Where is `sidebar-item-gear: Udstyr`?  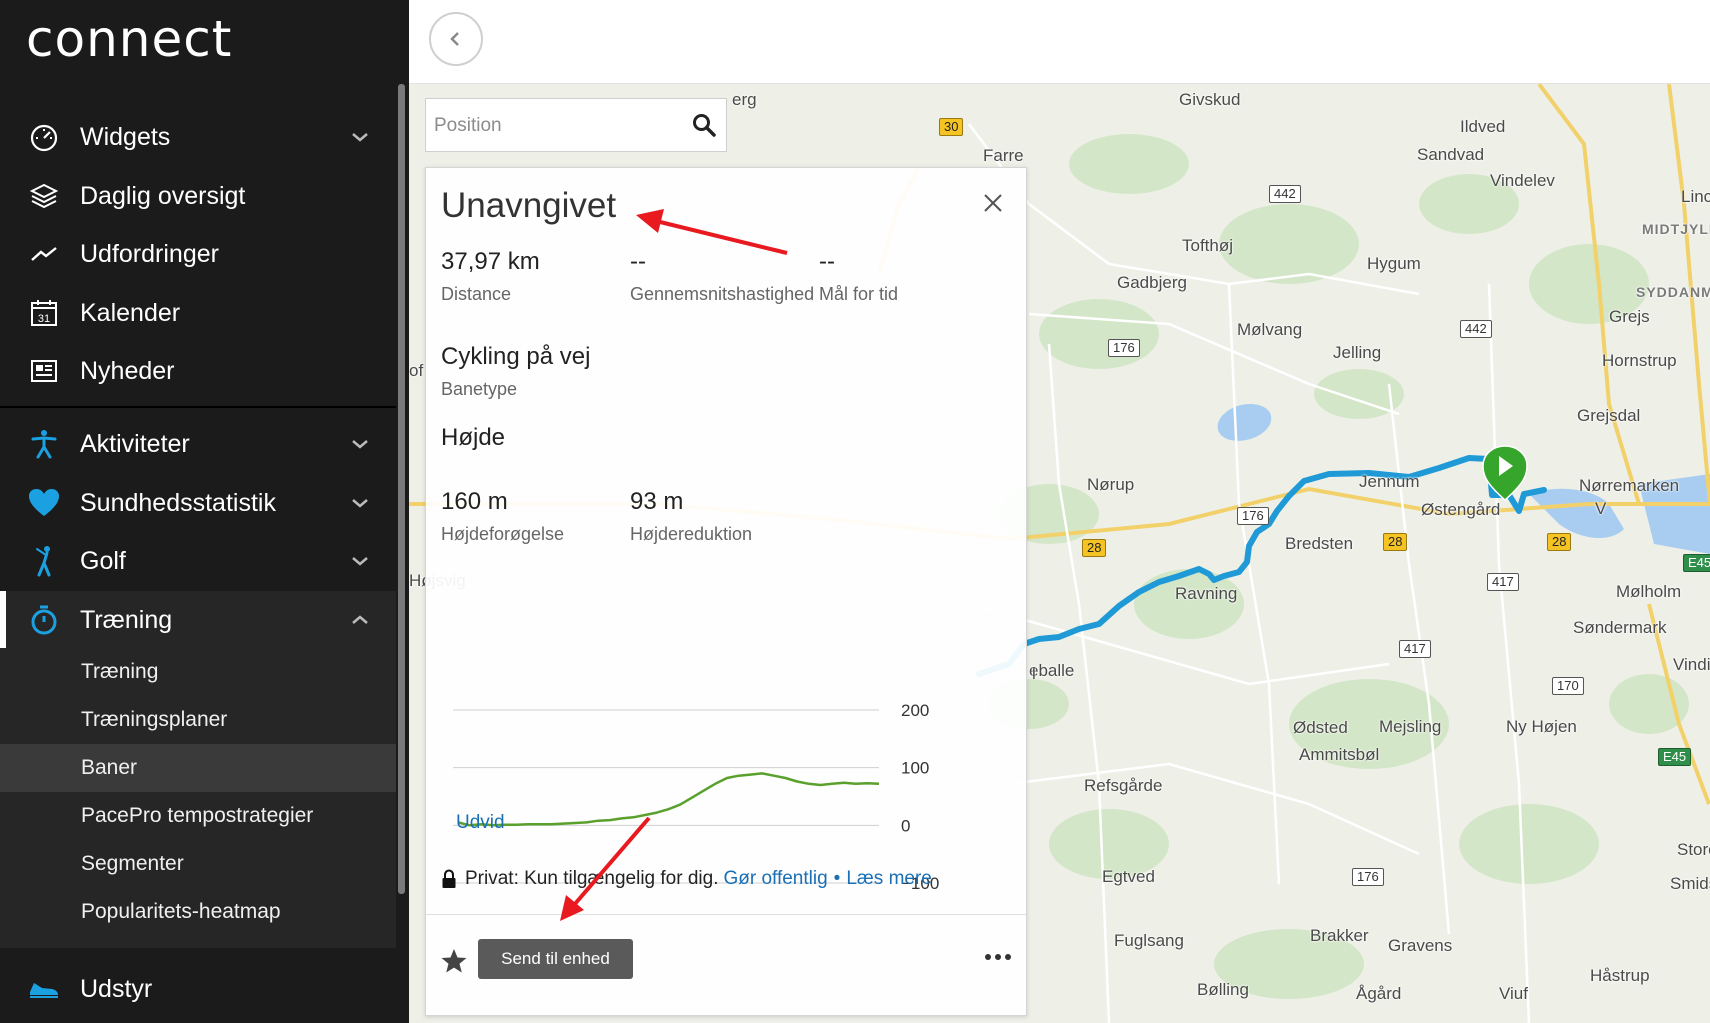
sidebar-item-gear: Udstyr is located at coordinates (198, 989).